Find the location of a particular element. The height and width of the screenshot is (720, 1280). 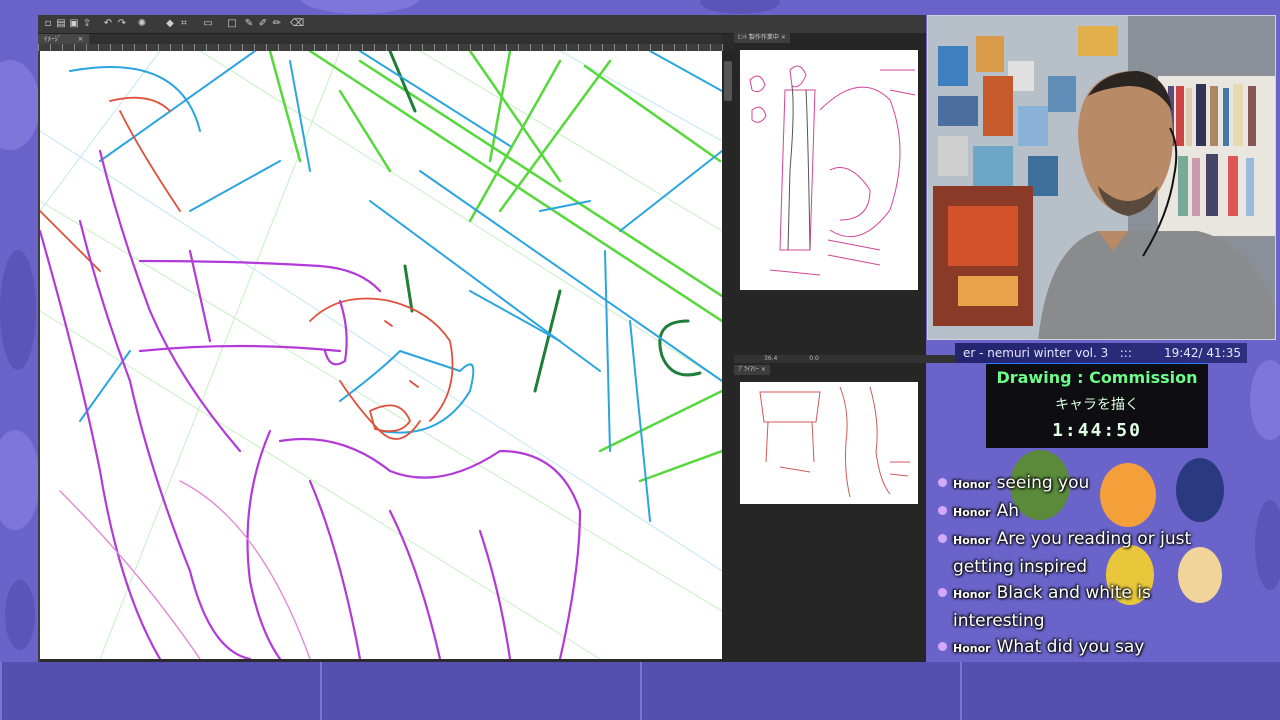

redo-icon: ↷ is located at coordinates (122, 24).